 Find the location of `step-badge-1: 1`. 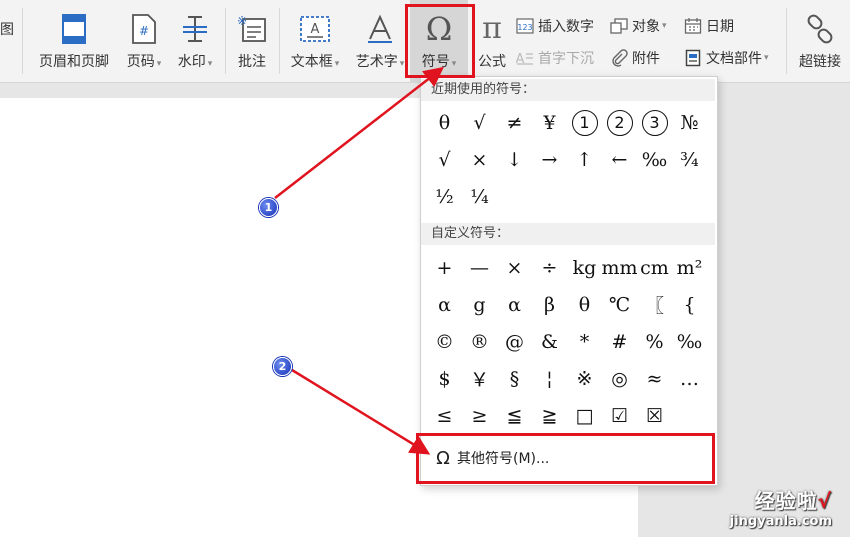

step-badge-1: 1 is located at coordinates (268, 207).